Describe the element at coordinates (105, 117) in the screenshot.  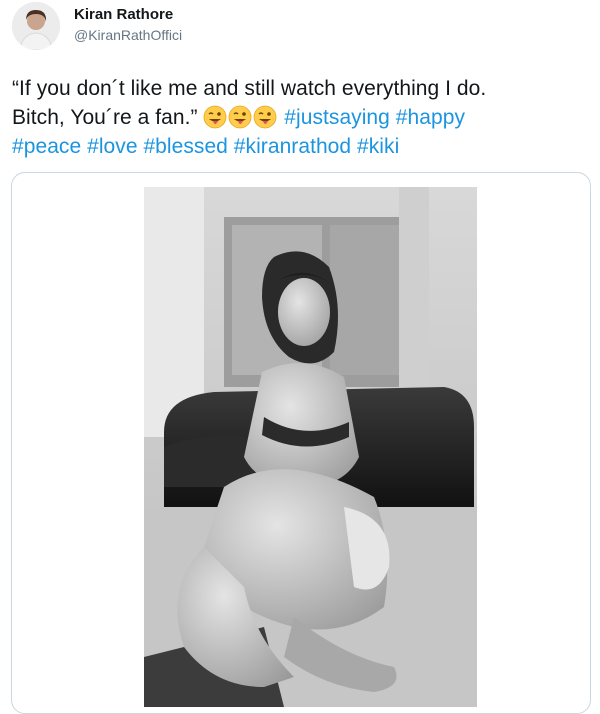
I see `tweet-text-fragment: Bitch, You´re a fan.”` at that location.